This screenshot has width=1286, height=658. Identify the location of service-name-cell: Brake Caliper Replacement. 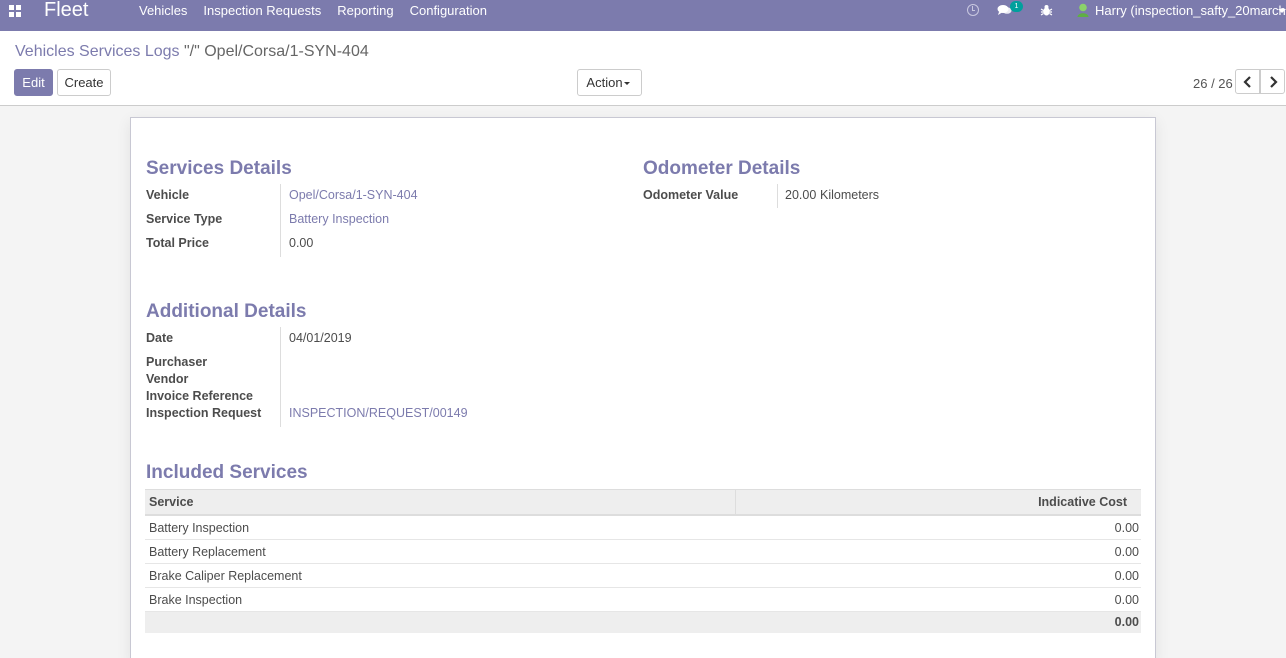
(225, 576).